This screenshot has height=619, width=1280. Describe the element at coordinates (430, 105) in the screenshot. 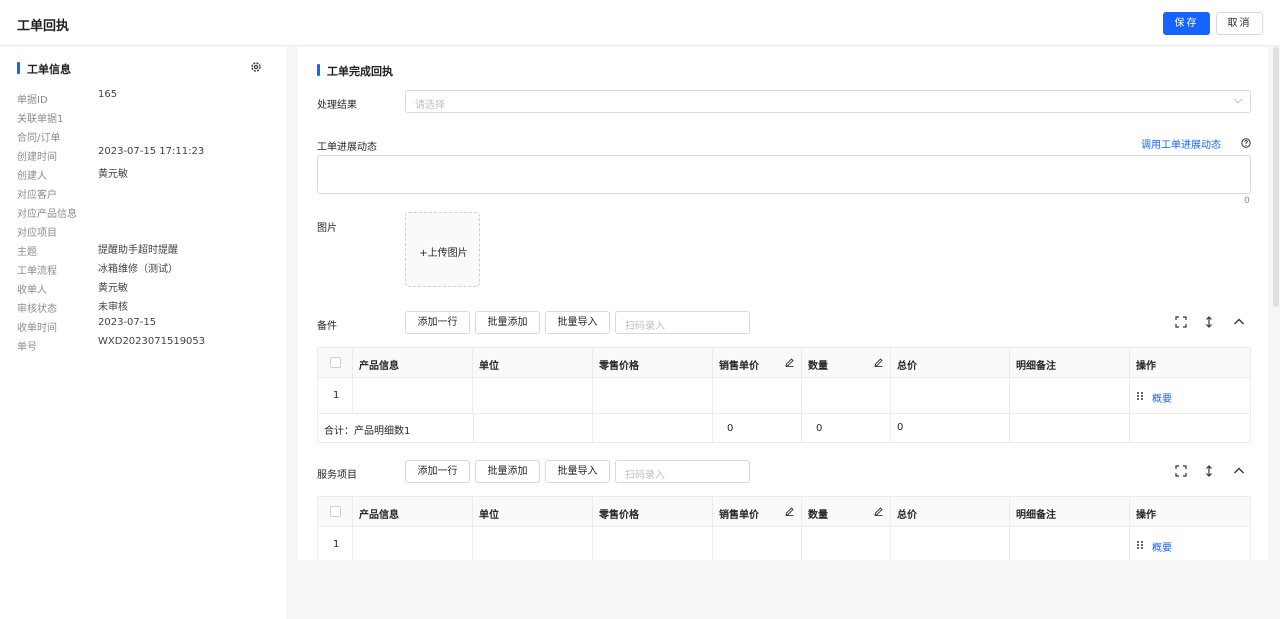

I see `result-placeholder: 请选择` at that location.